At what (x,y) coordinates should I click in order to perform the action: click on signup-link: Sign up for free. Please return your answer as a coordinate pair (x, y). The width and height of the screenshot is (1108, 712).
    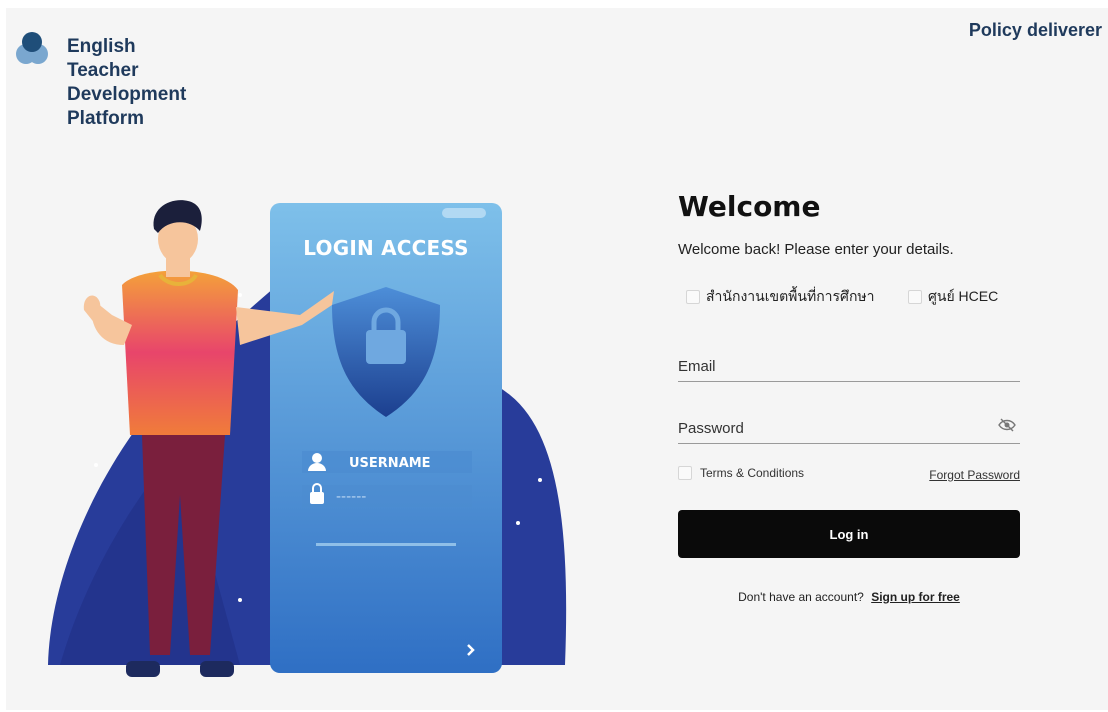
    Looking at the image, I should click on (915, 597).